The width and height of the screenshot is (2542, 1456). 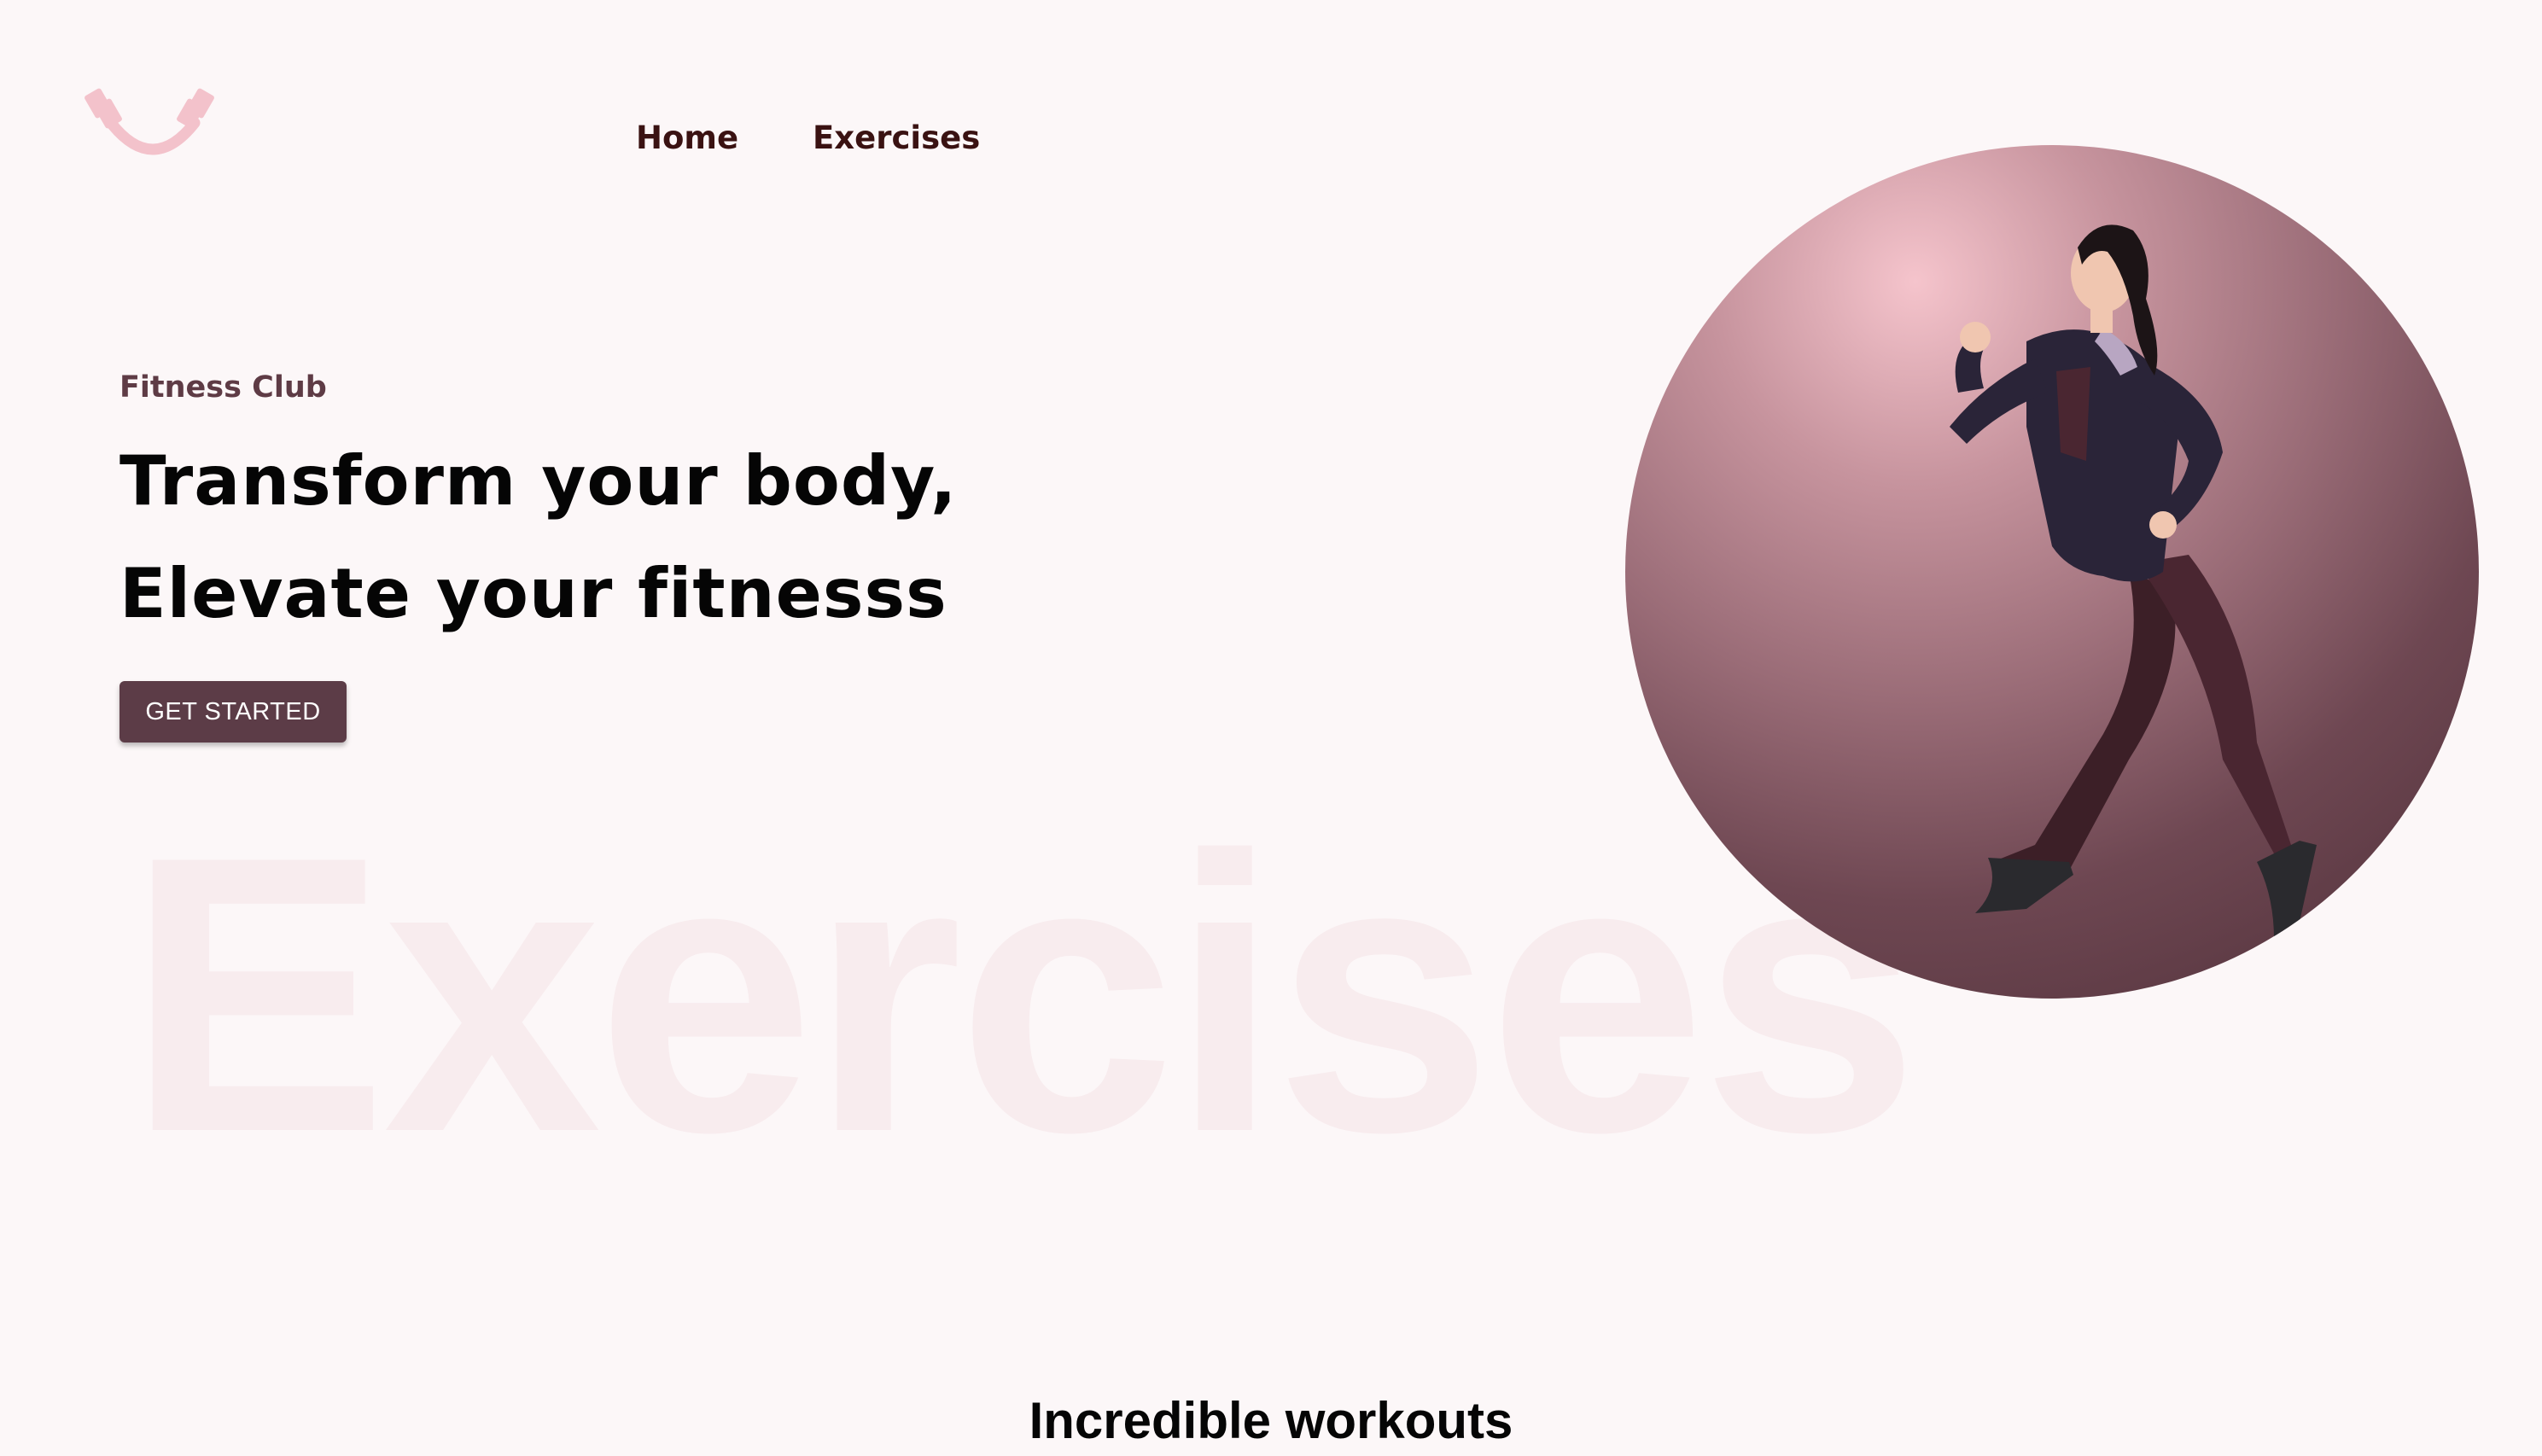 What do you see at coordinates (534, 593) in the screenshot?
I see `hero-title-line-2: Elevate your fitnesss` at bounding box center [534, 593].